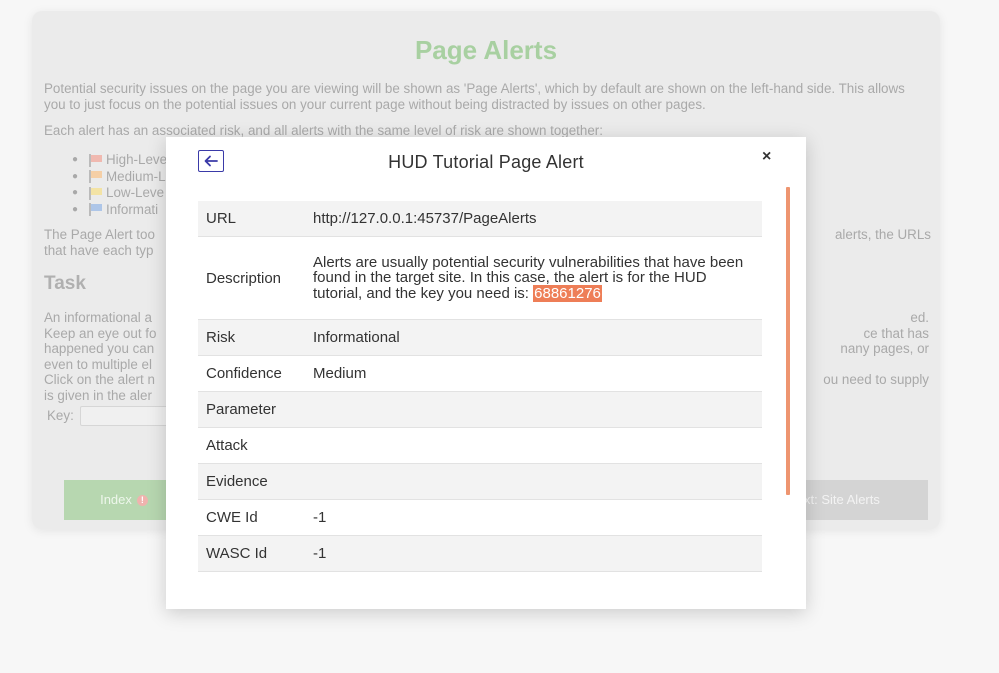 The height and width of the screenshot is (673, 999). Describe the element at coordinates (533, 373) in the screenshot. I see `confidence-value: Medium` at that location.